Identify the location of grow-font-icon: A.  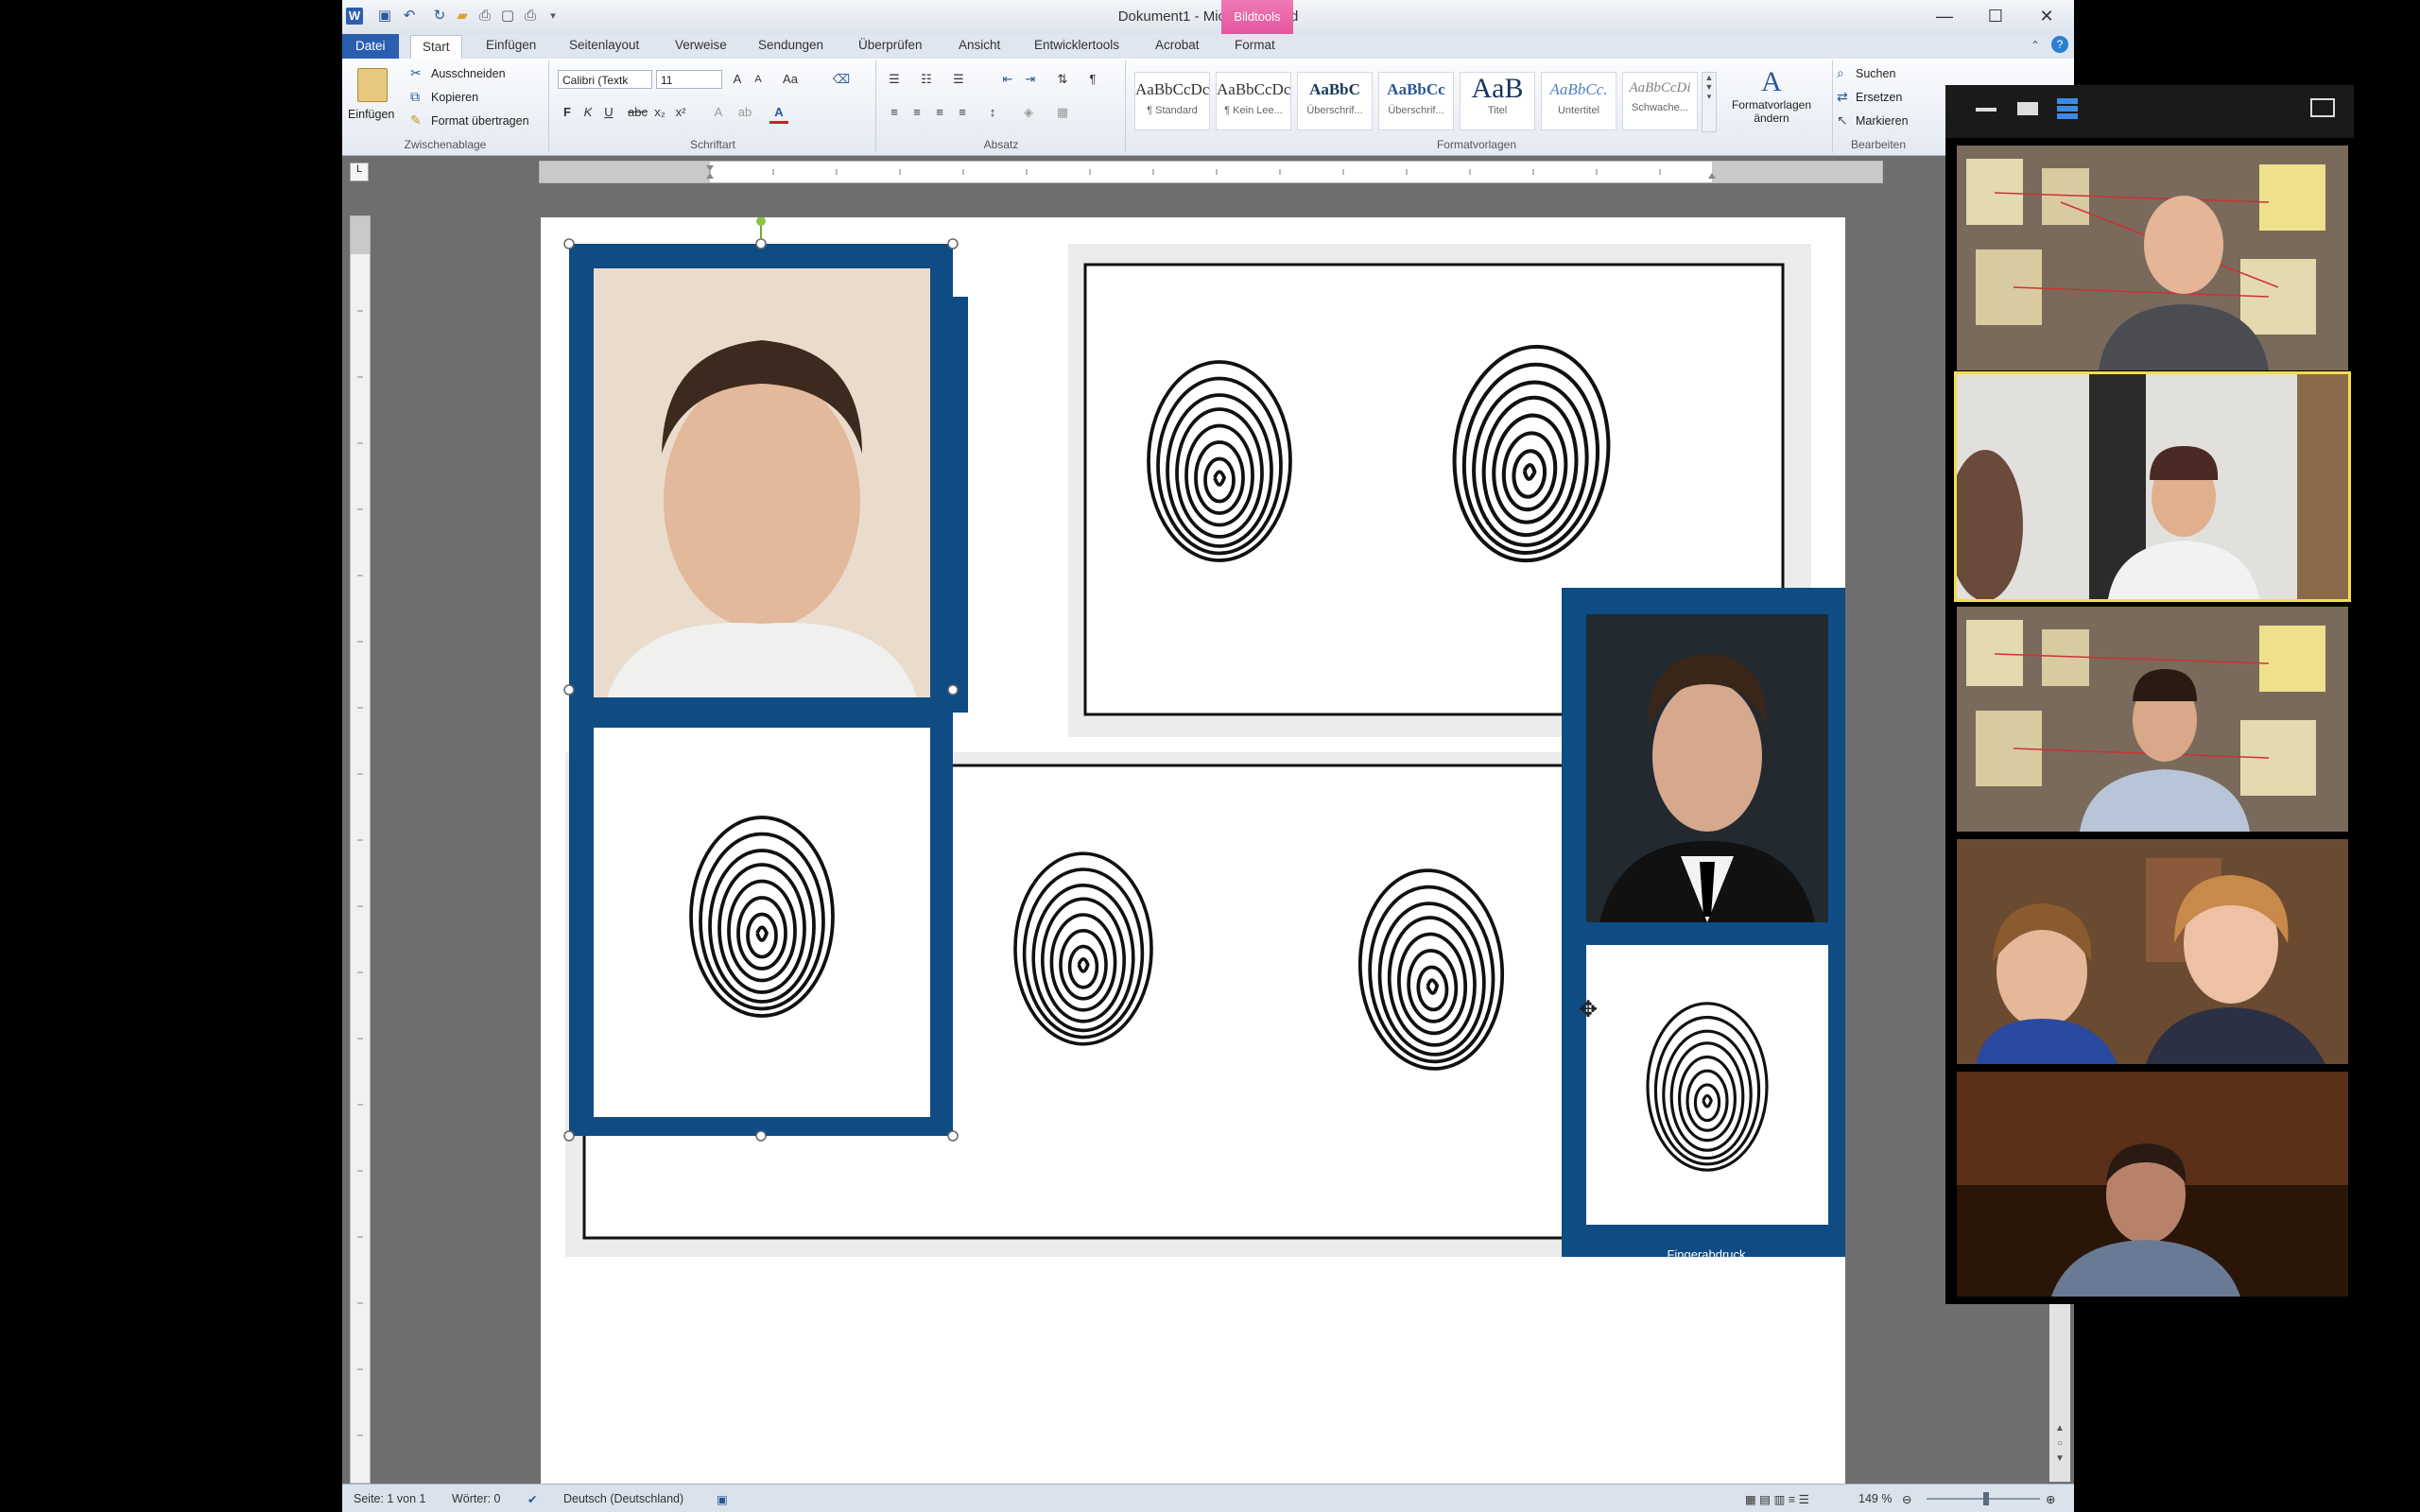
(737, 79).